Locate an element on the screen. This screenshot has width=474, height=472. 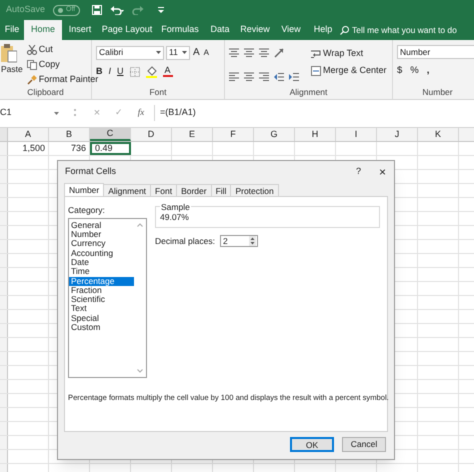
dialog-button: OK is located at coordinates (312, 444).